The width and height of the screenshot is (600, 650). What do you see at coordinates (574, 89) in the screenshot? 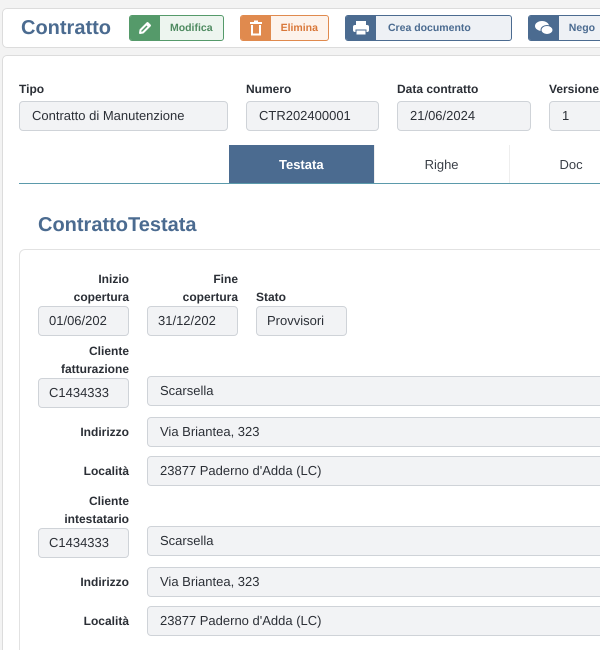
I see `field-label: Versione` at bounding box center [574, 89].